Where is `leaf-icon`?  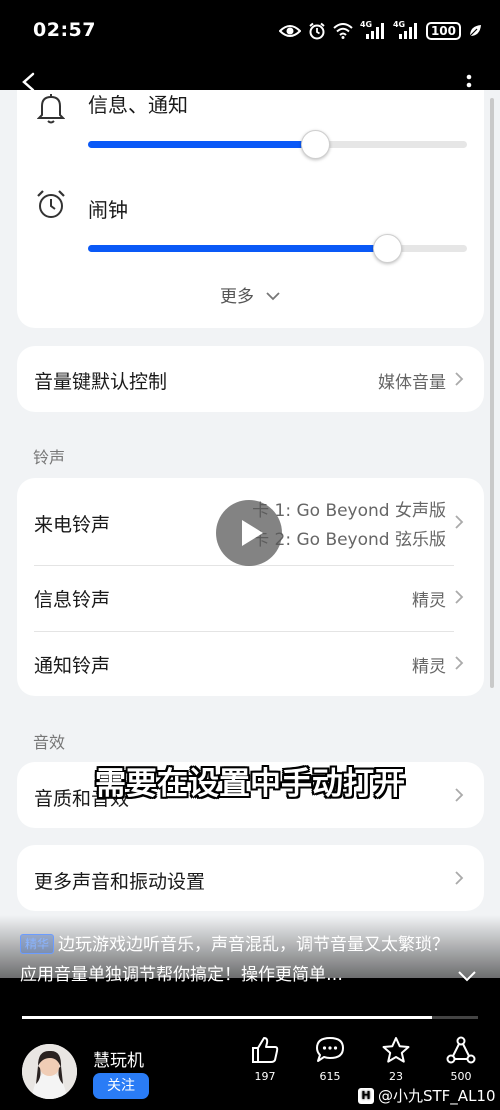
leaf-icon is located at coordinates (475, 31).